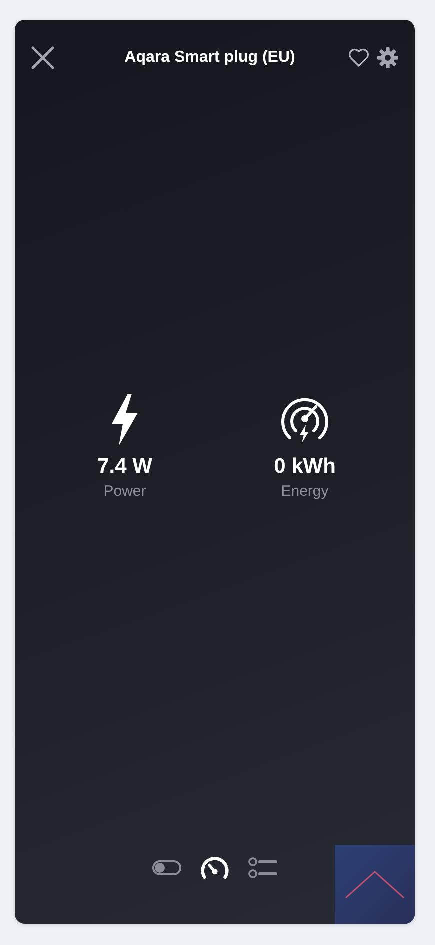 The height and width of the screenshot is (945, 435). What do you see at coordinates (375, 884) in the screenshot?
I see `chevron-up-icon` at bounding box center [375, 884].